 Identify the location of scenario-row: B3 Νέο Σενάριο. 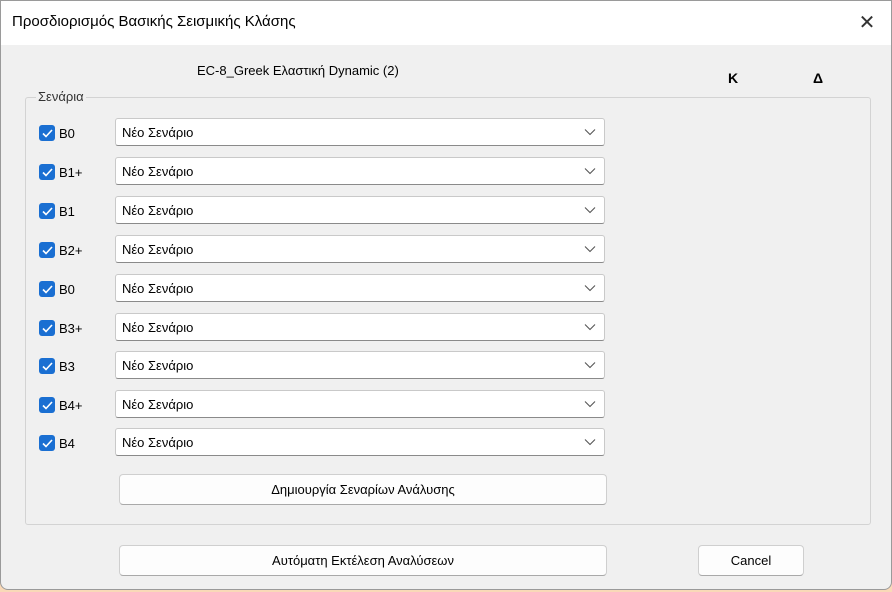
(324, 366).